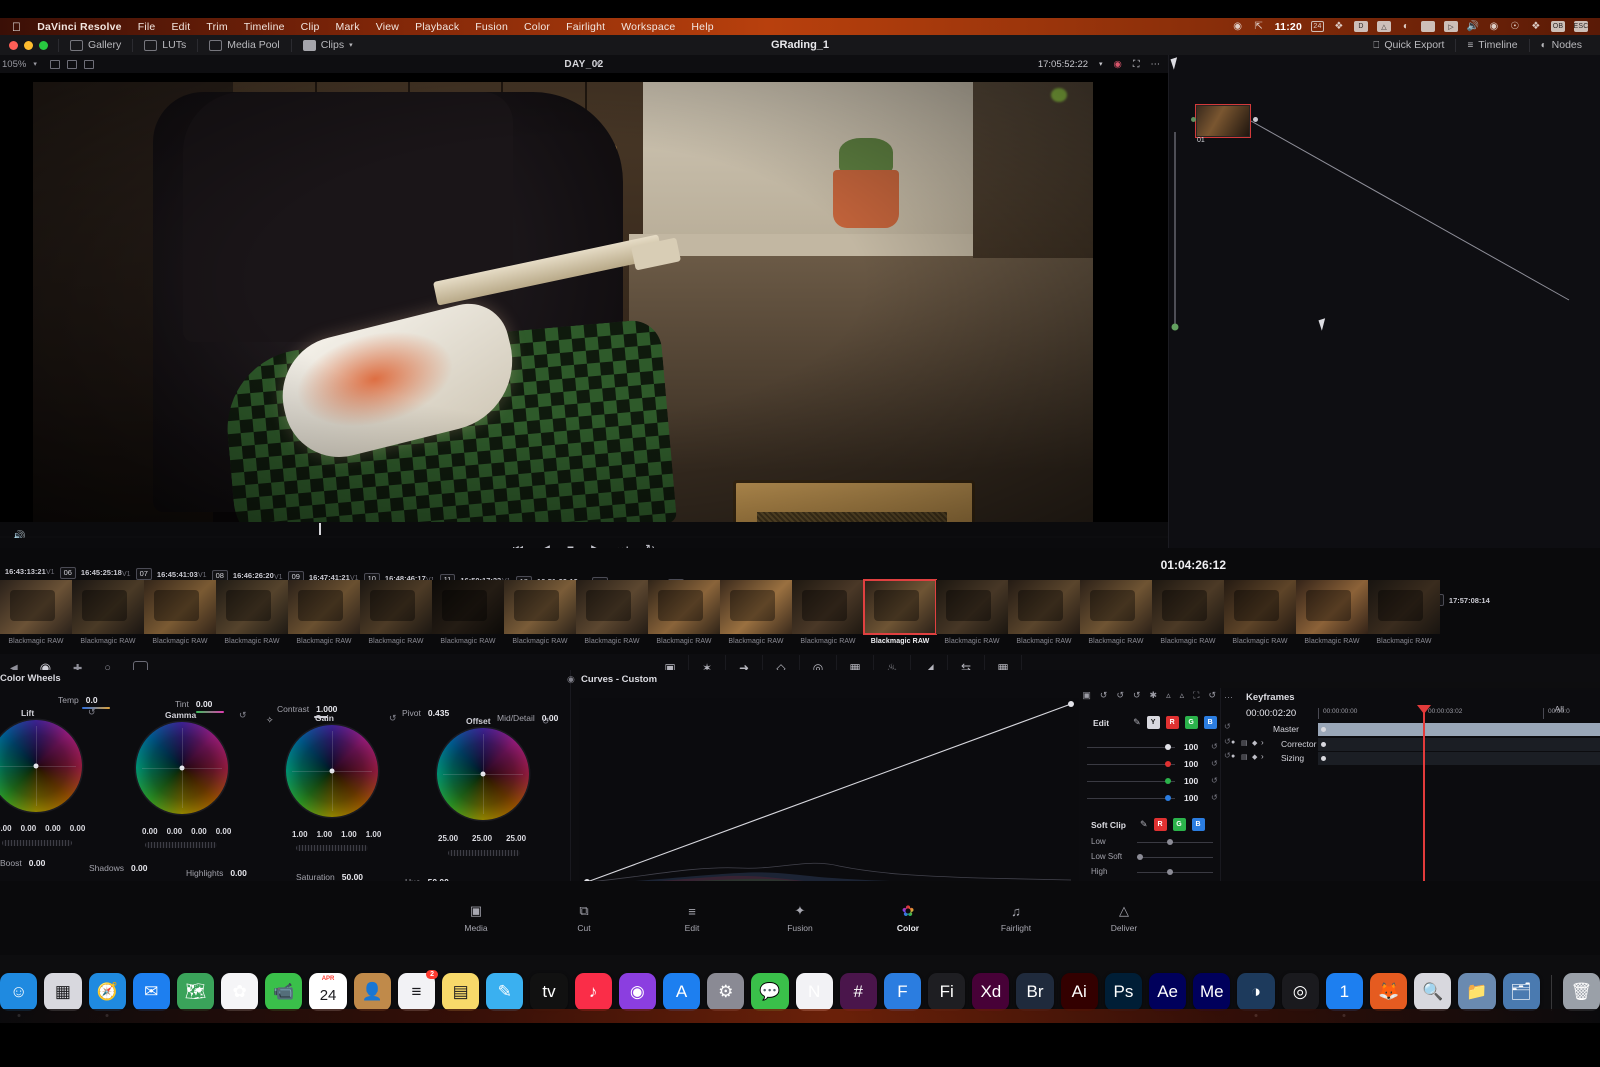 The width and height of the screenshot is (1600, 1067). I want to click on dock-item-framer: F, so click(902, 992).